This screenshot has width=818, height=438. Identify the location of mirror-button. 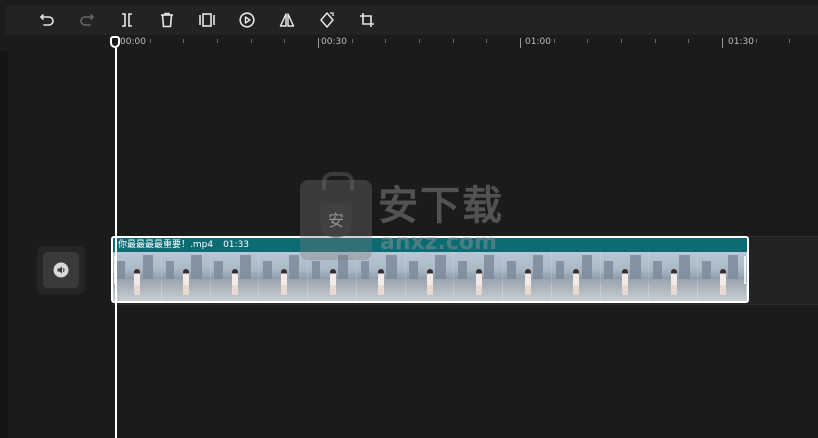
(287, 20).